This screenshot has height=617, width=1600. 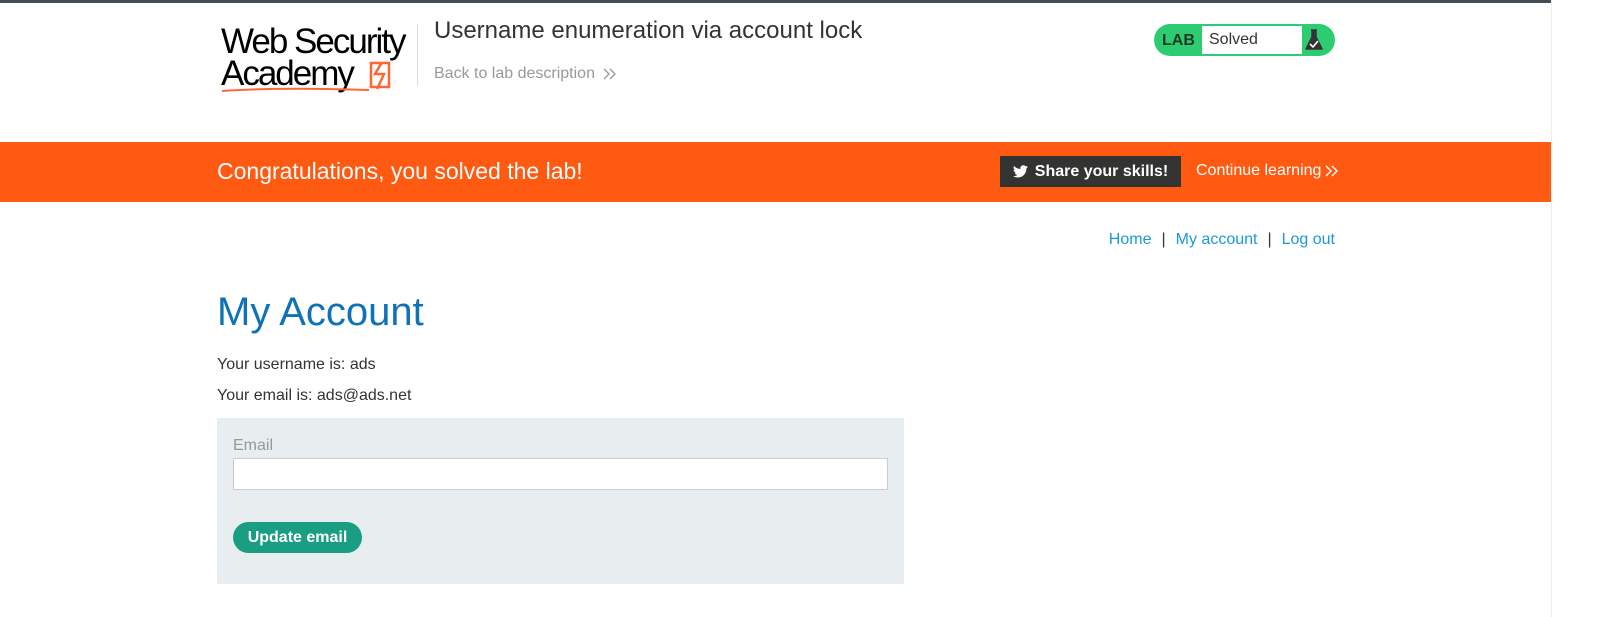 I want to click on top-navigation: Home | My account | Log out, so click(x=1222, y=240).